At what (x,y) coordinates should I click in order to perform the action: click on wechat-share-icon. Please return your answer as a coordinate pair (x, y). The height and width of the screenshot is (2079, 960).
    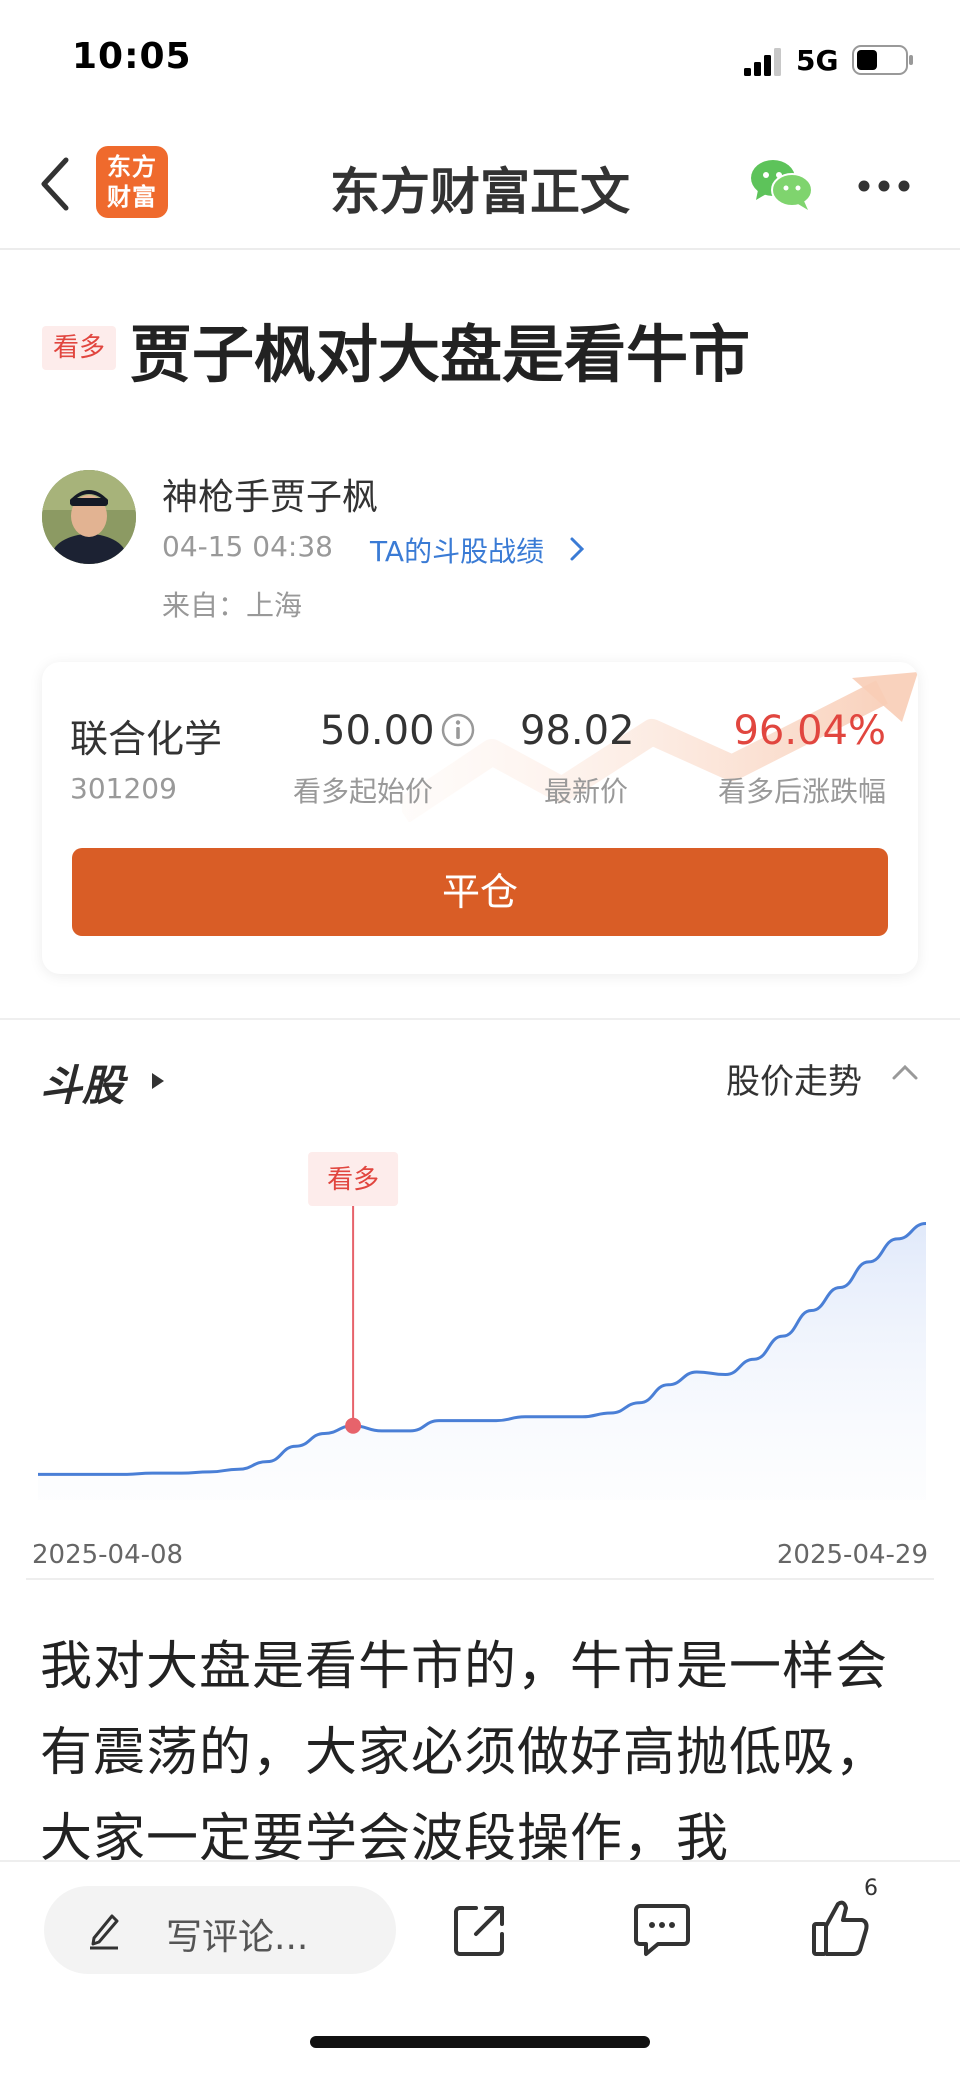
    Looking at the image, I should click on (781, 184).